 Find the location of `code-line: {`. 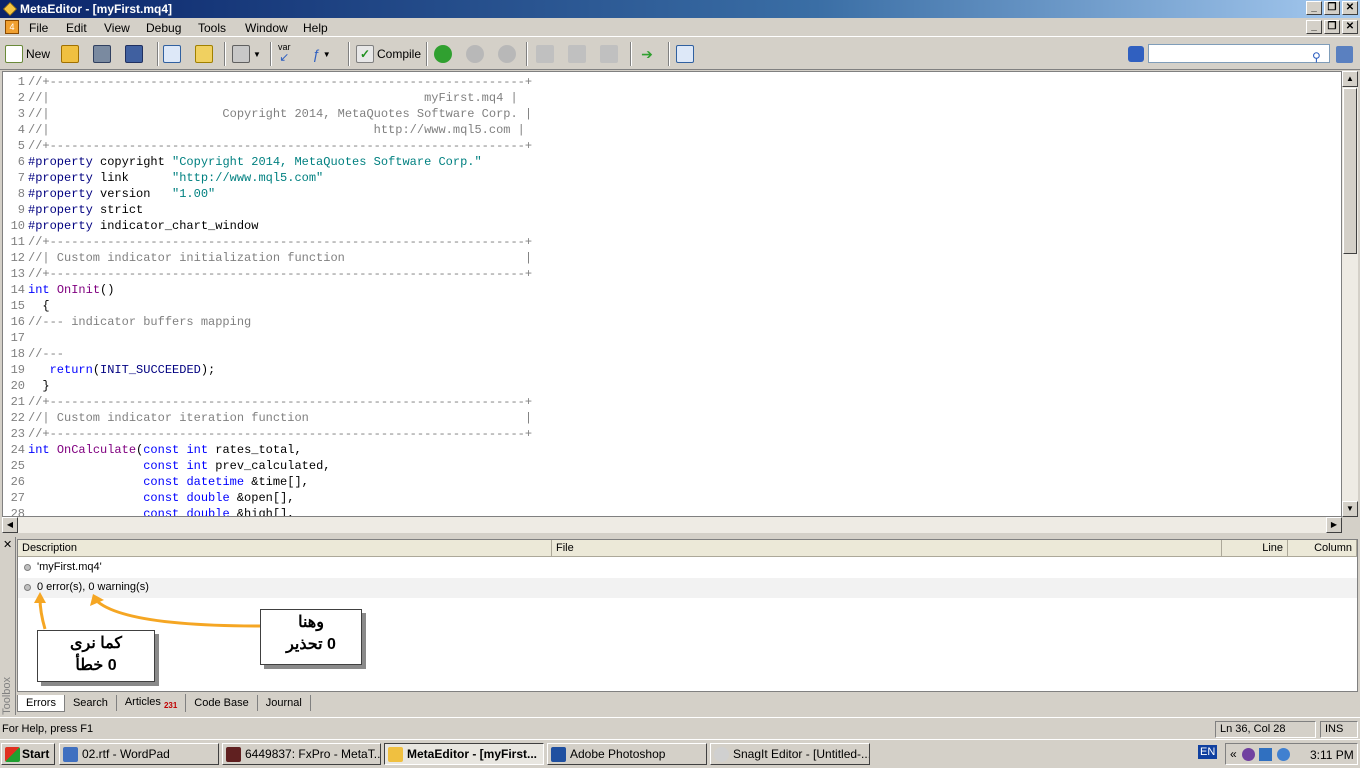

code-line: { is located at coordinates (38, 306).